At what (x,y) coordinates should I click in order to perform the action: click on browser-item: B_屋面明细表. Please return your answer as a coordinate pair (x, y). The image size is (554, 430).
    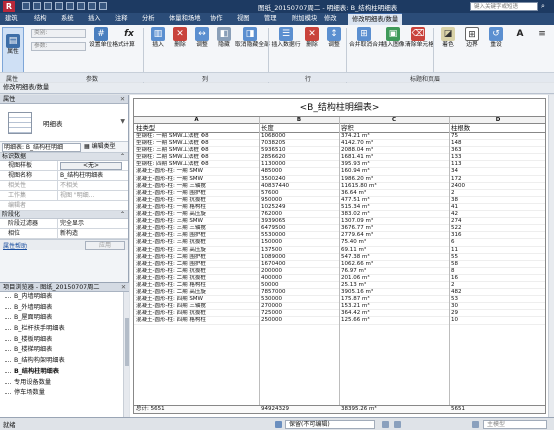
    Looking at the image, I should click on (64, 318).